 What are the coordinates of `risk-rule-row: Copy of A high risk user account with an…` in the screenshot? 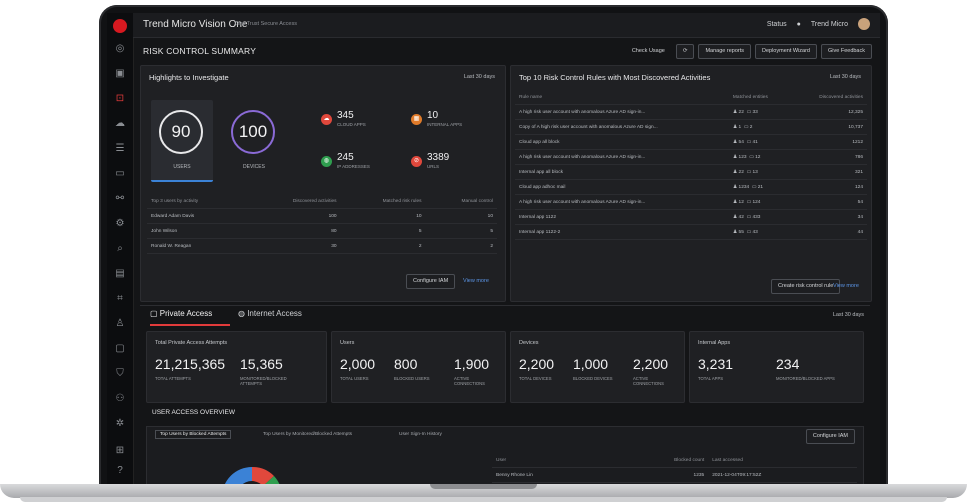 It's located at (691, 127).